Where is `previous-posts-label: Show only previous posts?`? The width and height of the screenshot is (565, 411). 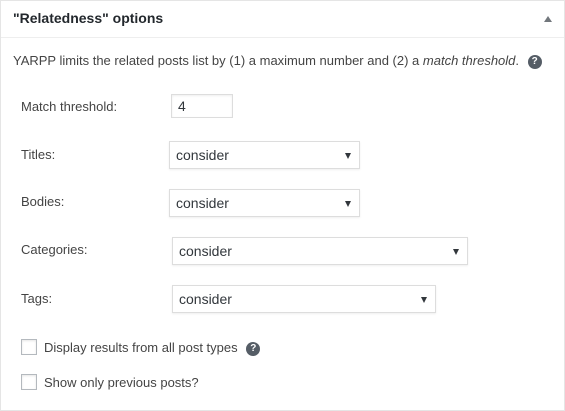
previous-posts-label: Show only previous posts? is located at coordinates (121, 382).